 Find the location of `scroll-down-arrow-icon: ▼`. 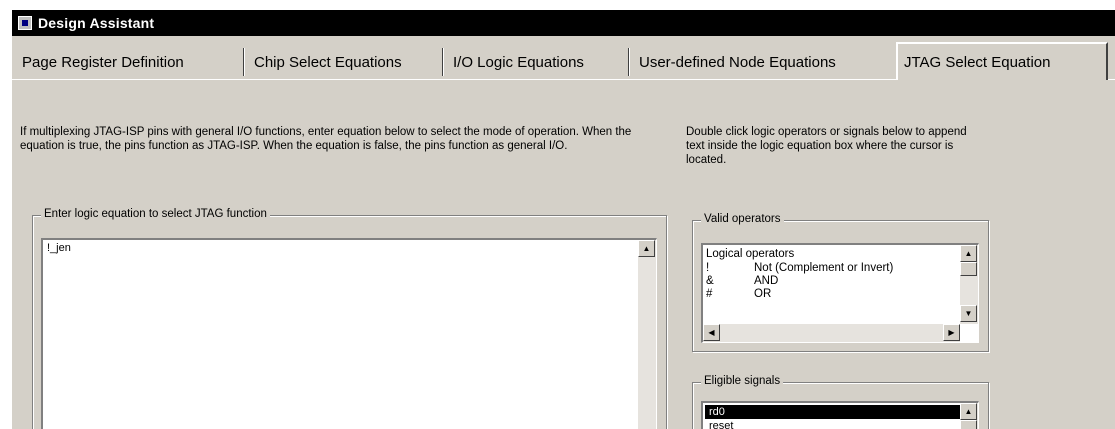

scroll-down-arrow-icon: ▼ is located at coordinates (968, 313).